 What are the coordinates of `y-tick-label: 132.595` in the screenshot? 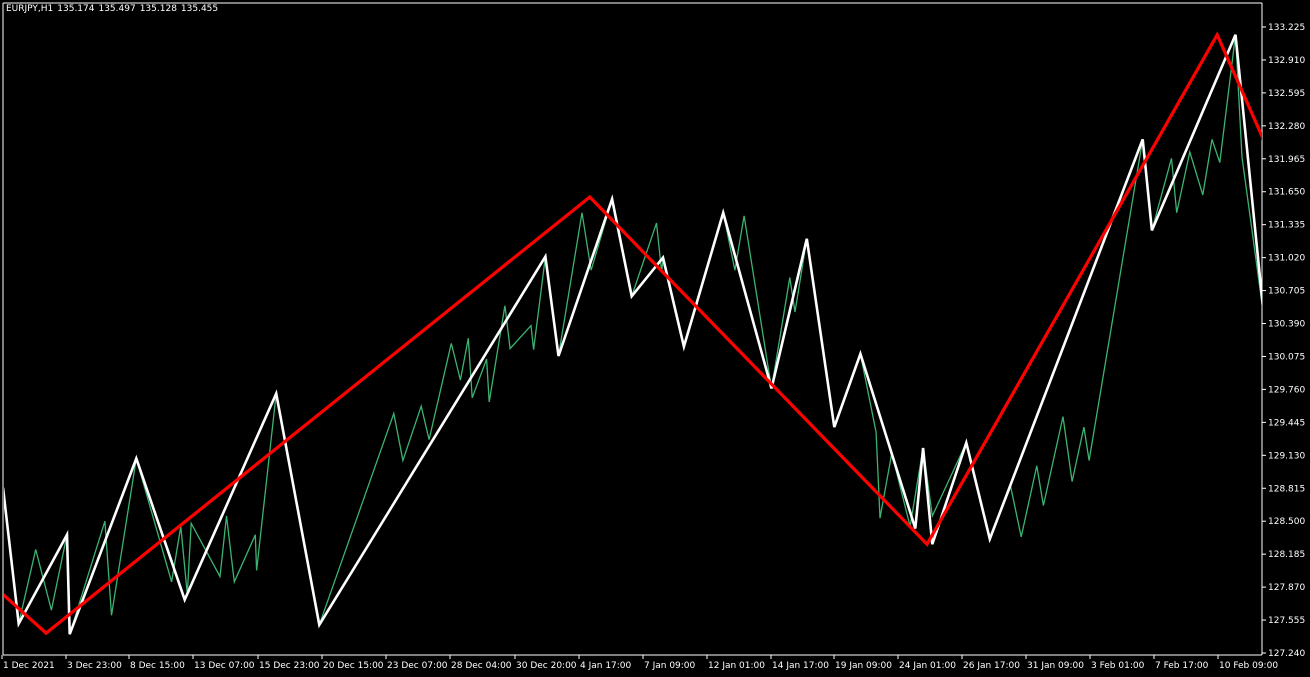 It's located at (1286, 94).